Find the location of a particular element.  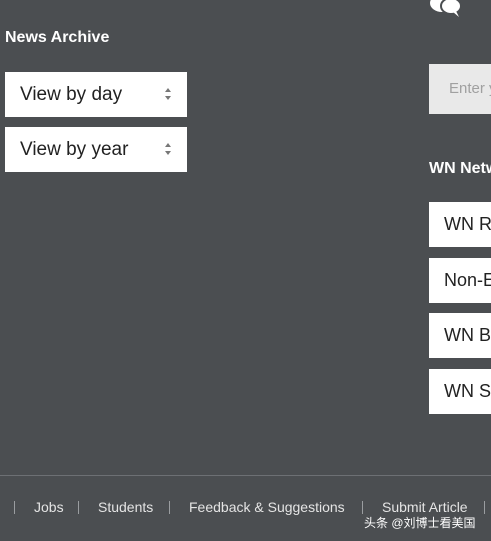

network-item: Non-E is located at coordinates (460, 280).